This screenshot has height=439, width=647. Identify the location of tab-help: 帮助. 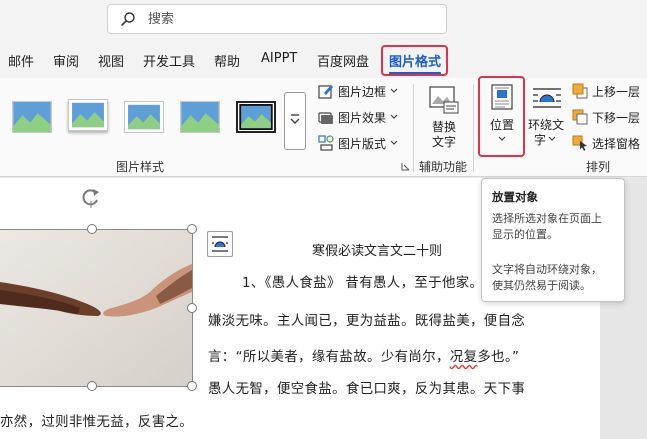
(227, 60).